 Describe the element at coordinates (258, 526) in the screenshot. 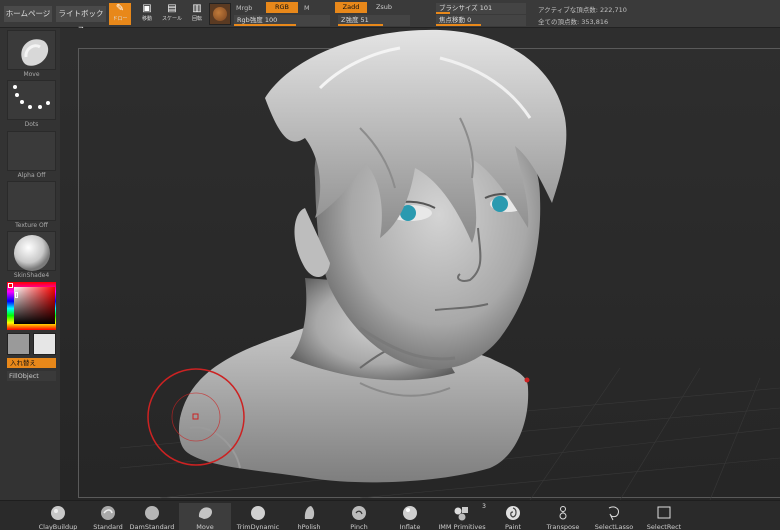

I see `brush-label: TrimDynamic` at that location.